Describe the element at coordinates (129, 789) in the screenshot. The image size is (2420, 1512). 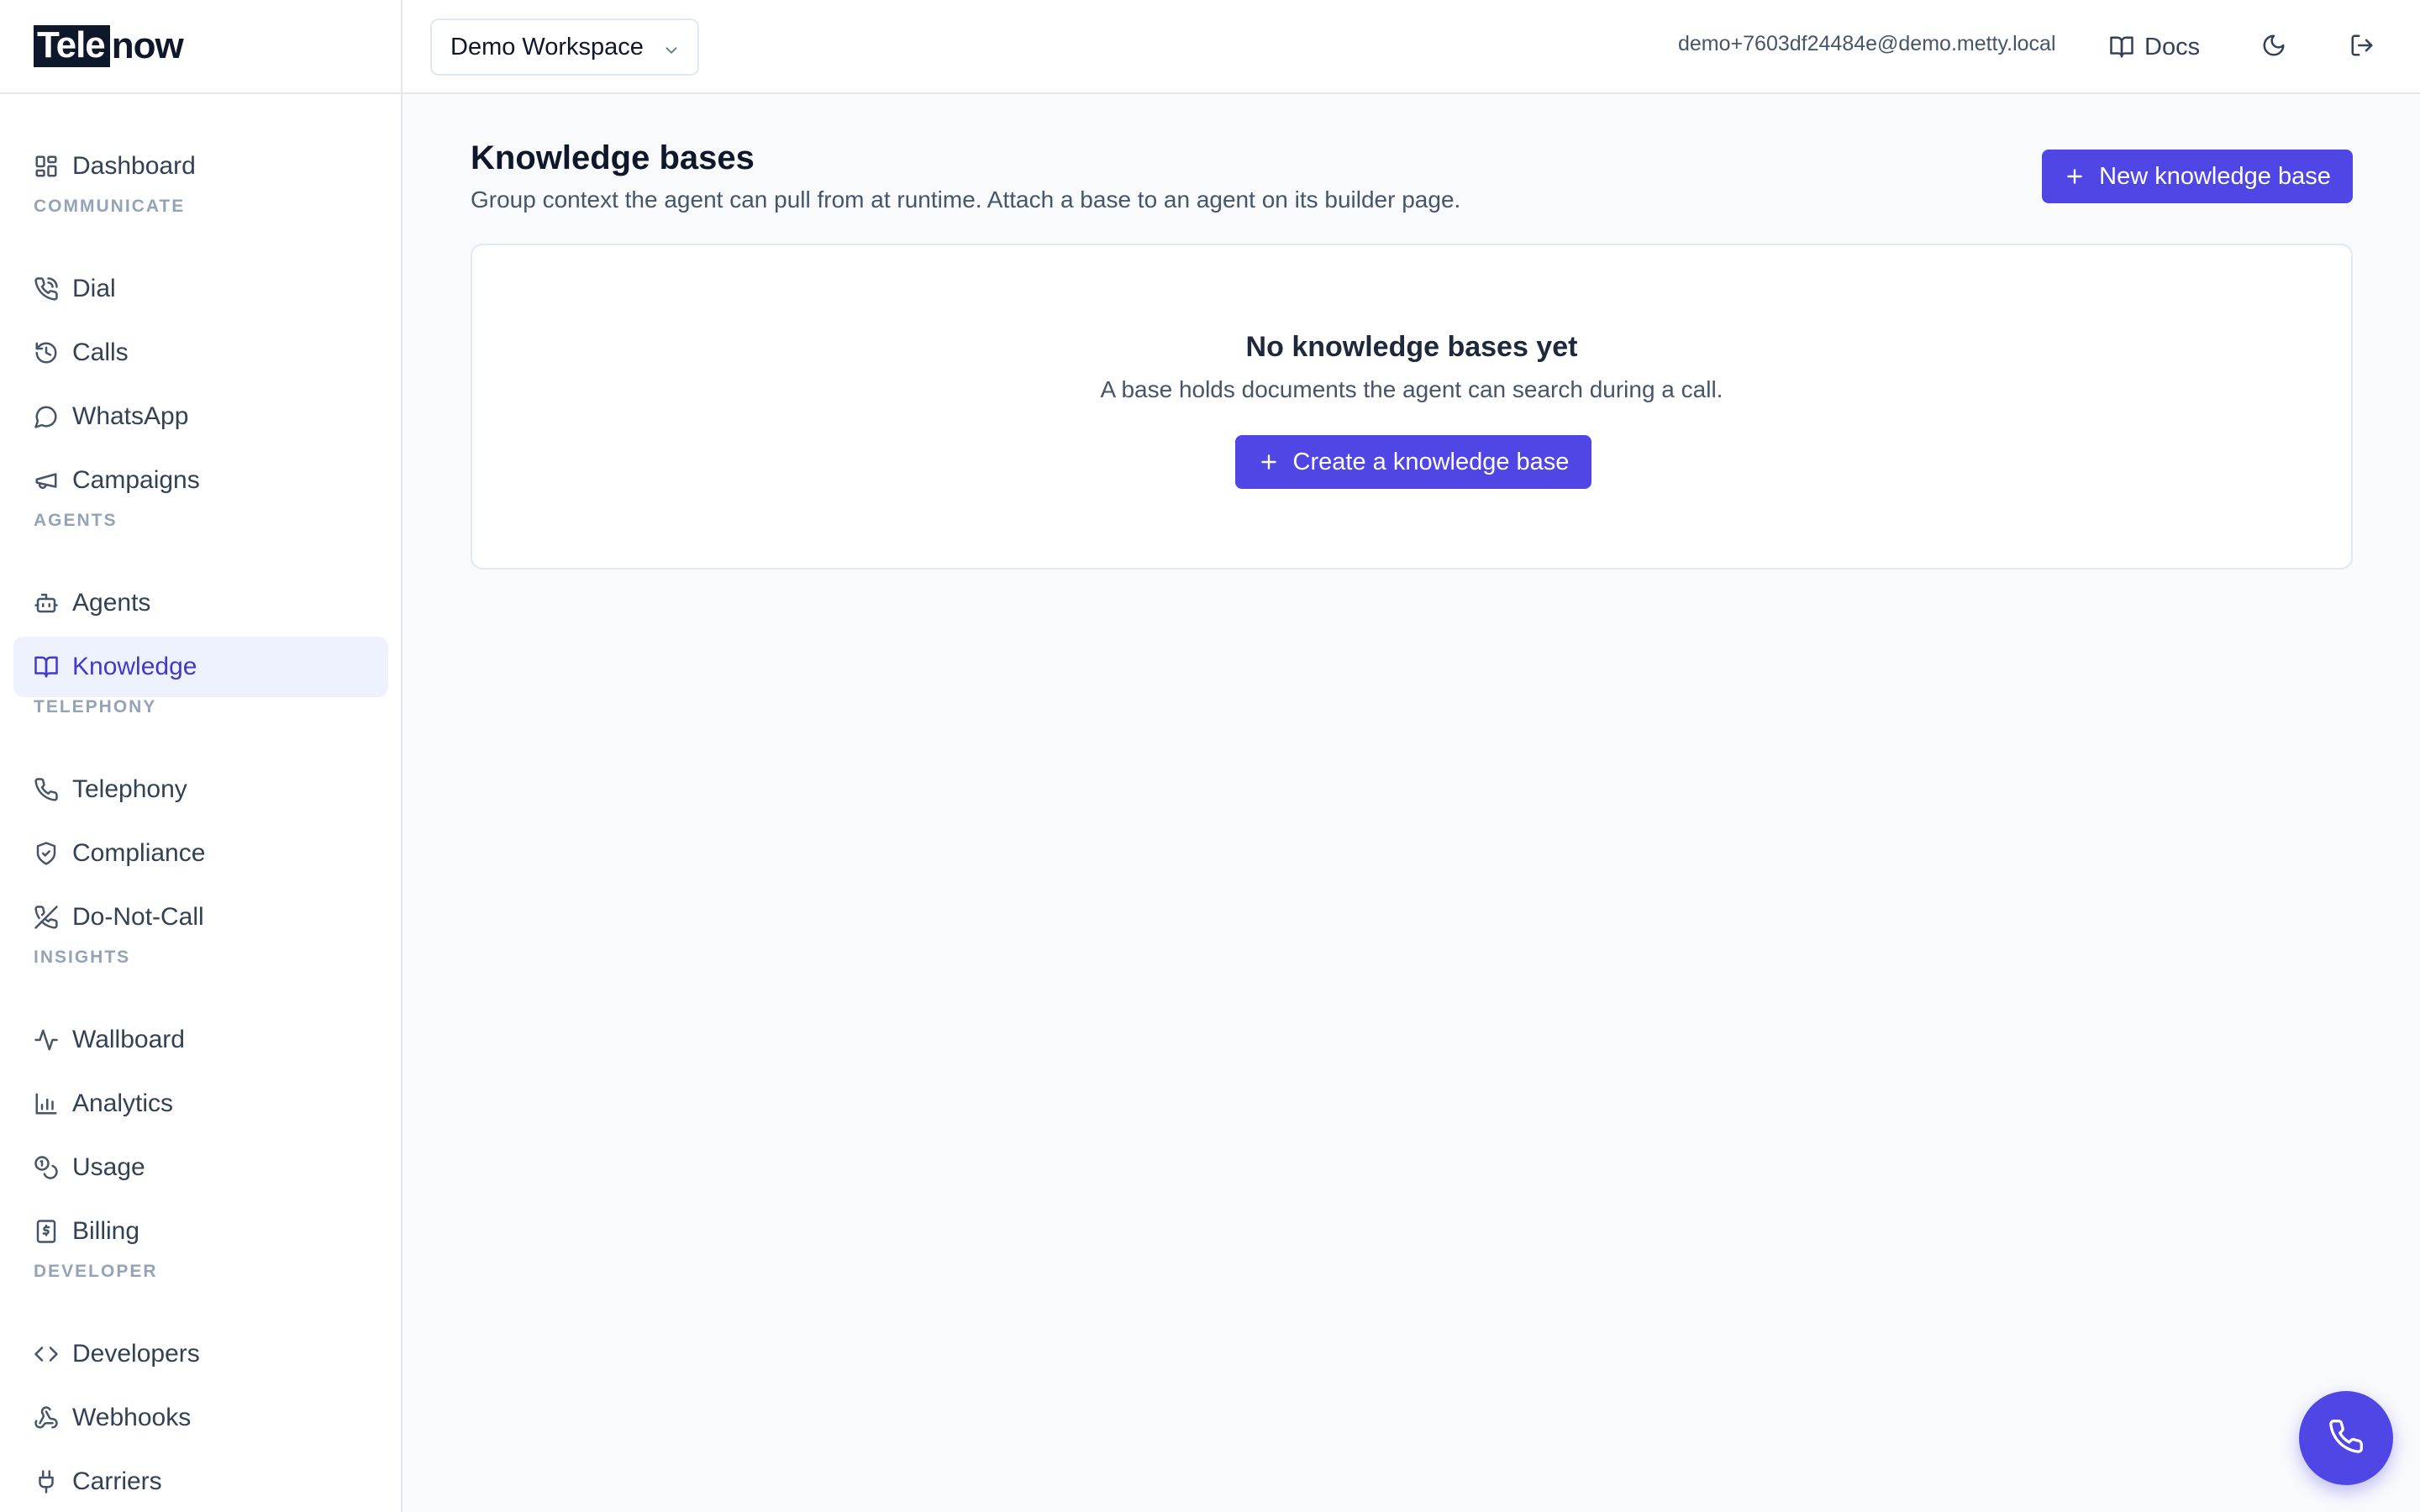
I see `sidebar-item-label: Telephony` at that location.